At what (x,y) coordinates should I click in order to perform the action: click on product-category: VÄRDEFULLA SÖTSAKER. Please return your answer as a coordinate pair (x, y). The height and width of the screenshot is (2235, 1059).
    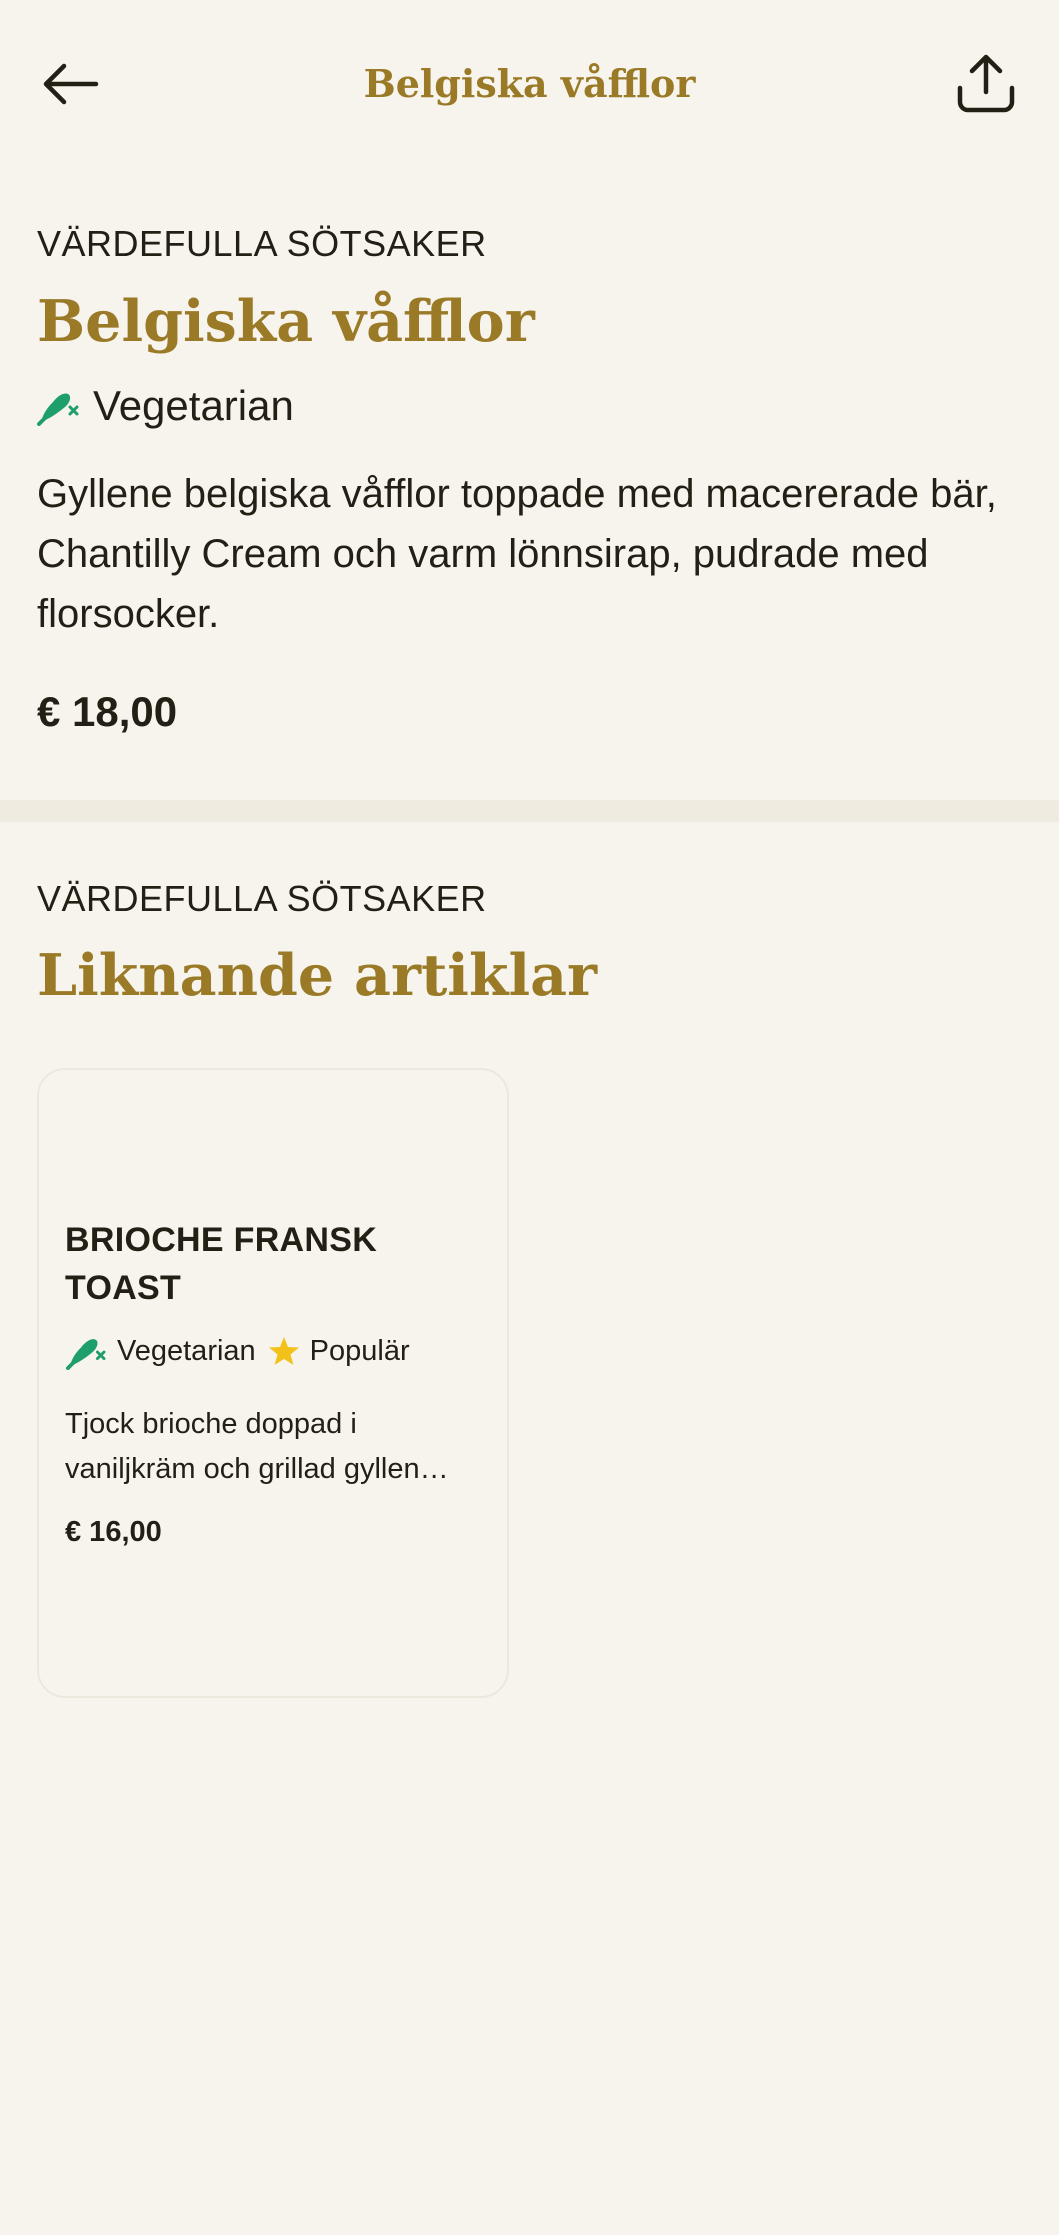
    Looking at the image, I should click on (262, 243).